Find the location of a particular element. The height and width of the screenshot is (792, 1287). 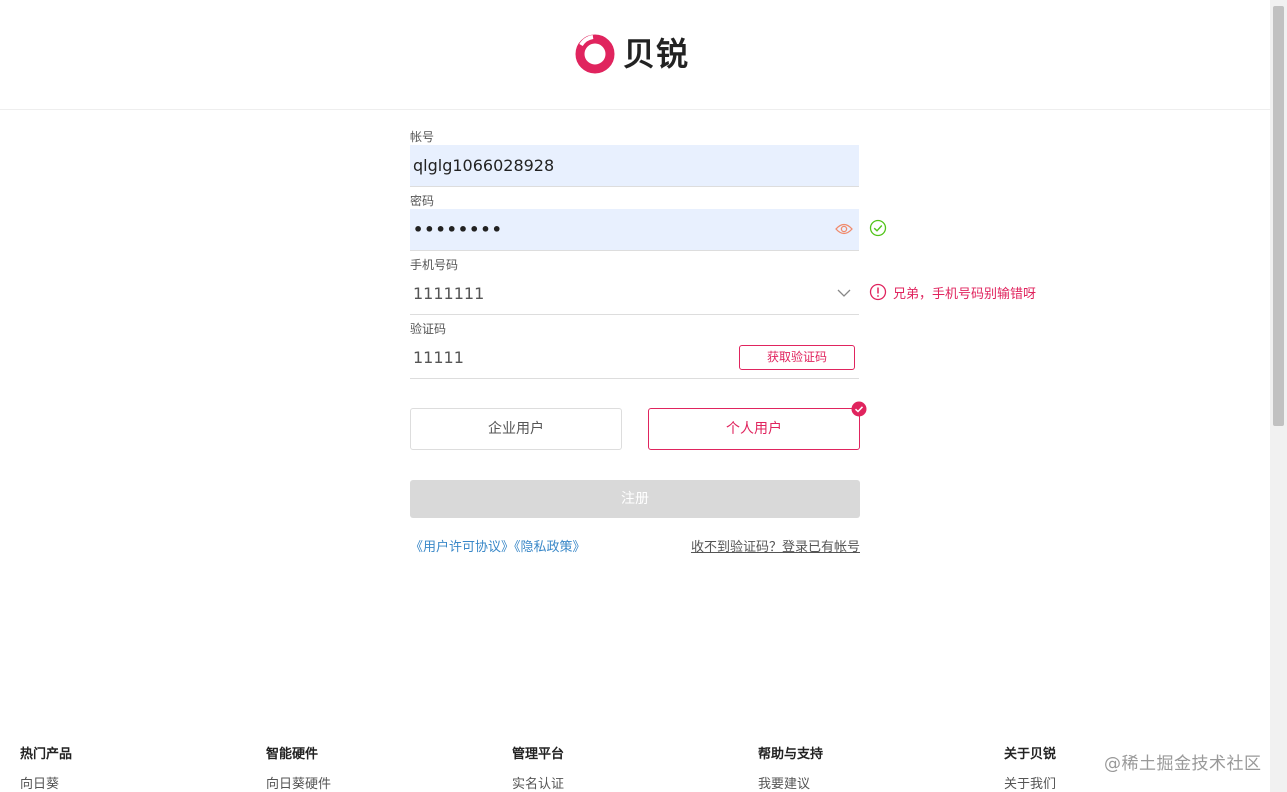

page-header: 贝锐 is located at coordinates (635, 55).